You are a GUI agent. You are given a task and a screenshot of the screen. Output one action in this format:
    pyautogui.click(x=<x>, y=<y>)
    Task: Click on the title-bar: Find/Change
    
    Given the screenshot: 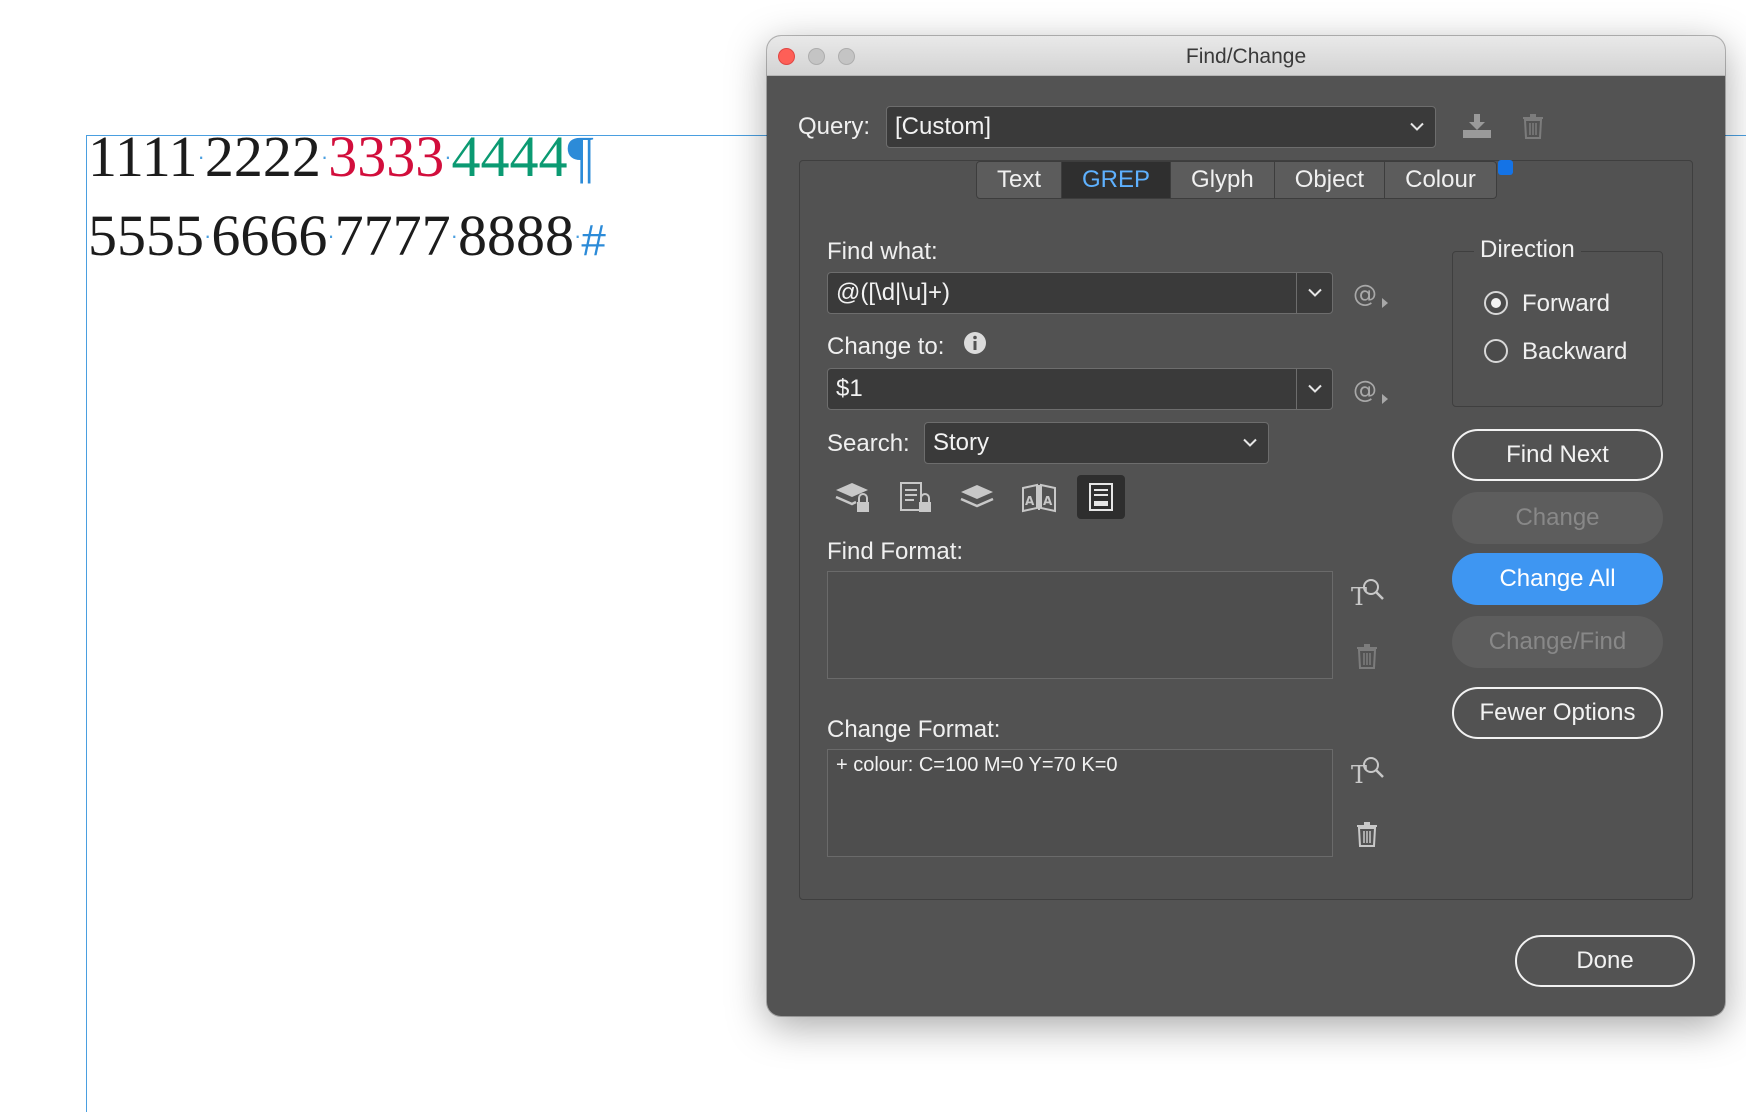 What is the action you would take?
    pyautogui.click(x=1246, y=56)
    